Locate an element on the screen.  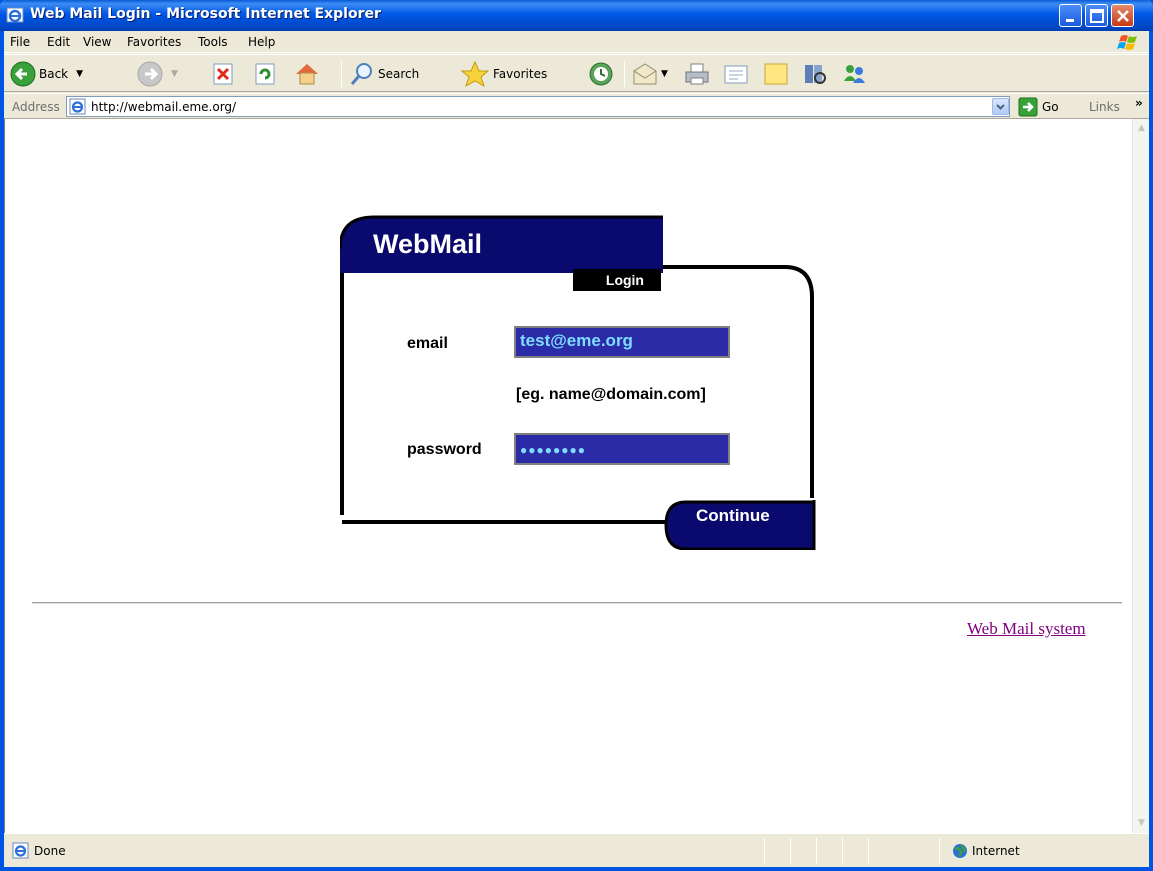
maximize-icon is located at coordinates (1097, 16).